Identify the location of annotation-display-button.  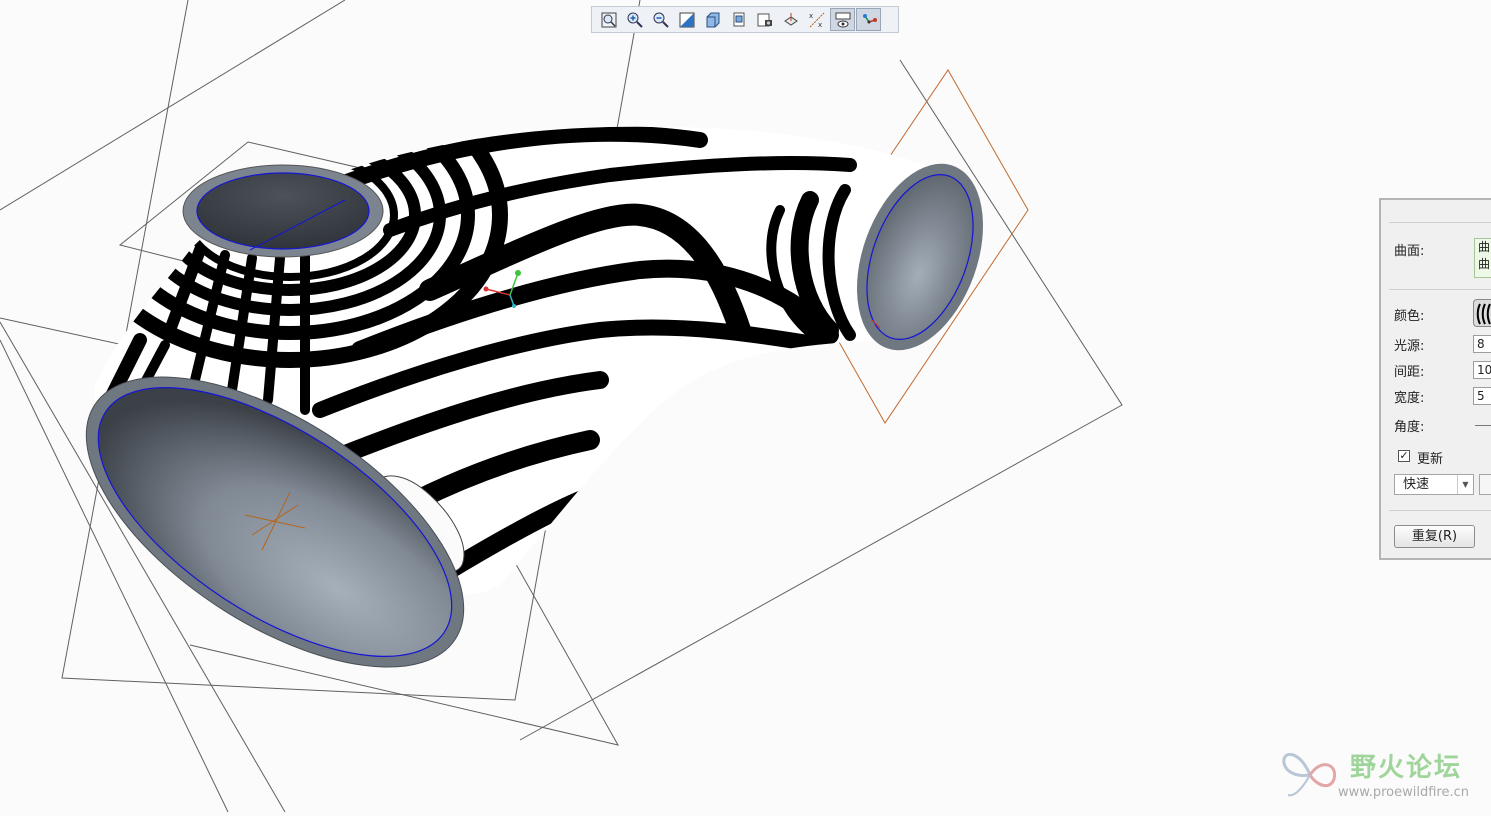
(842, 19).